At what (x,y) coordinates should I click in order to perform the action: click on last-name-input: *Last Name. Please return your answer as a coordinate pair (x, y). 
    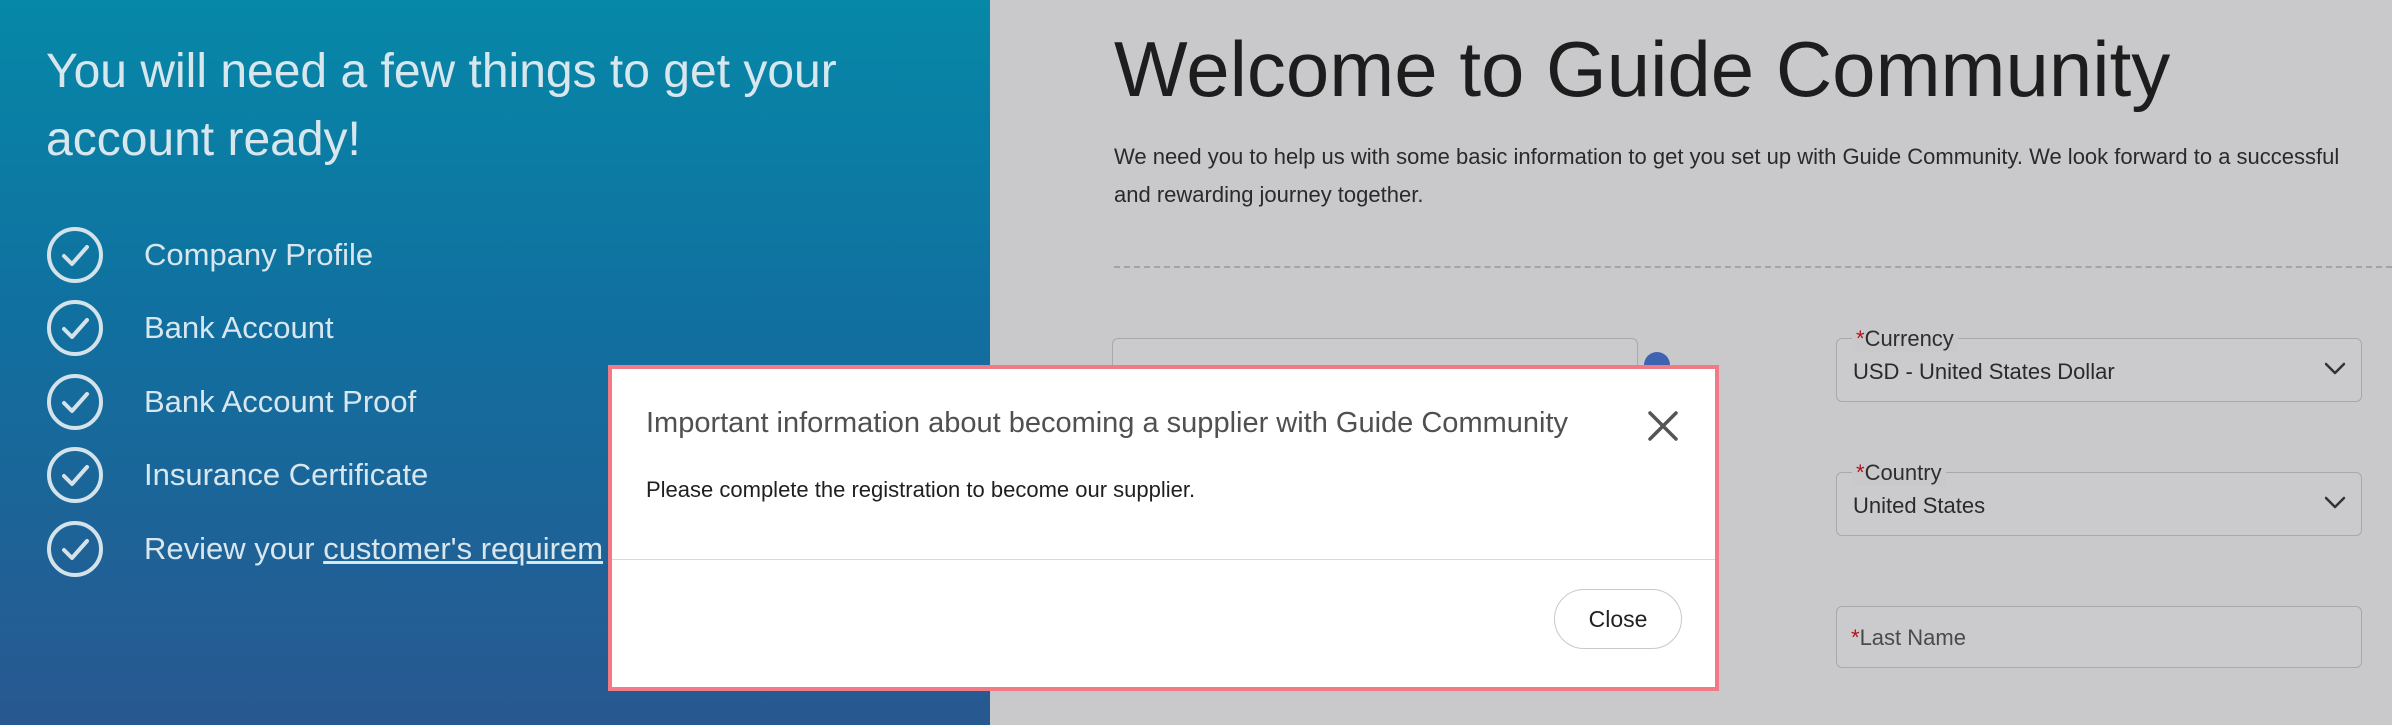
    Looking at the image, I should click on (2099, 637).